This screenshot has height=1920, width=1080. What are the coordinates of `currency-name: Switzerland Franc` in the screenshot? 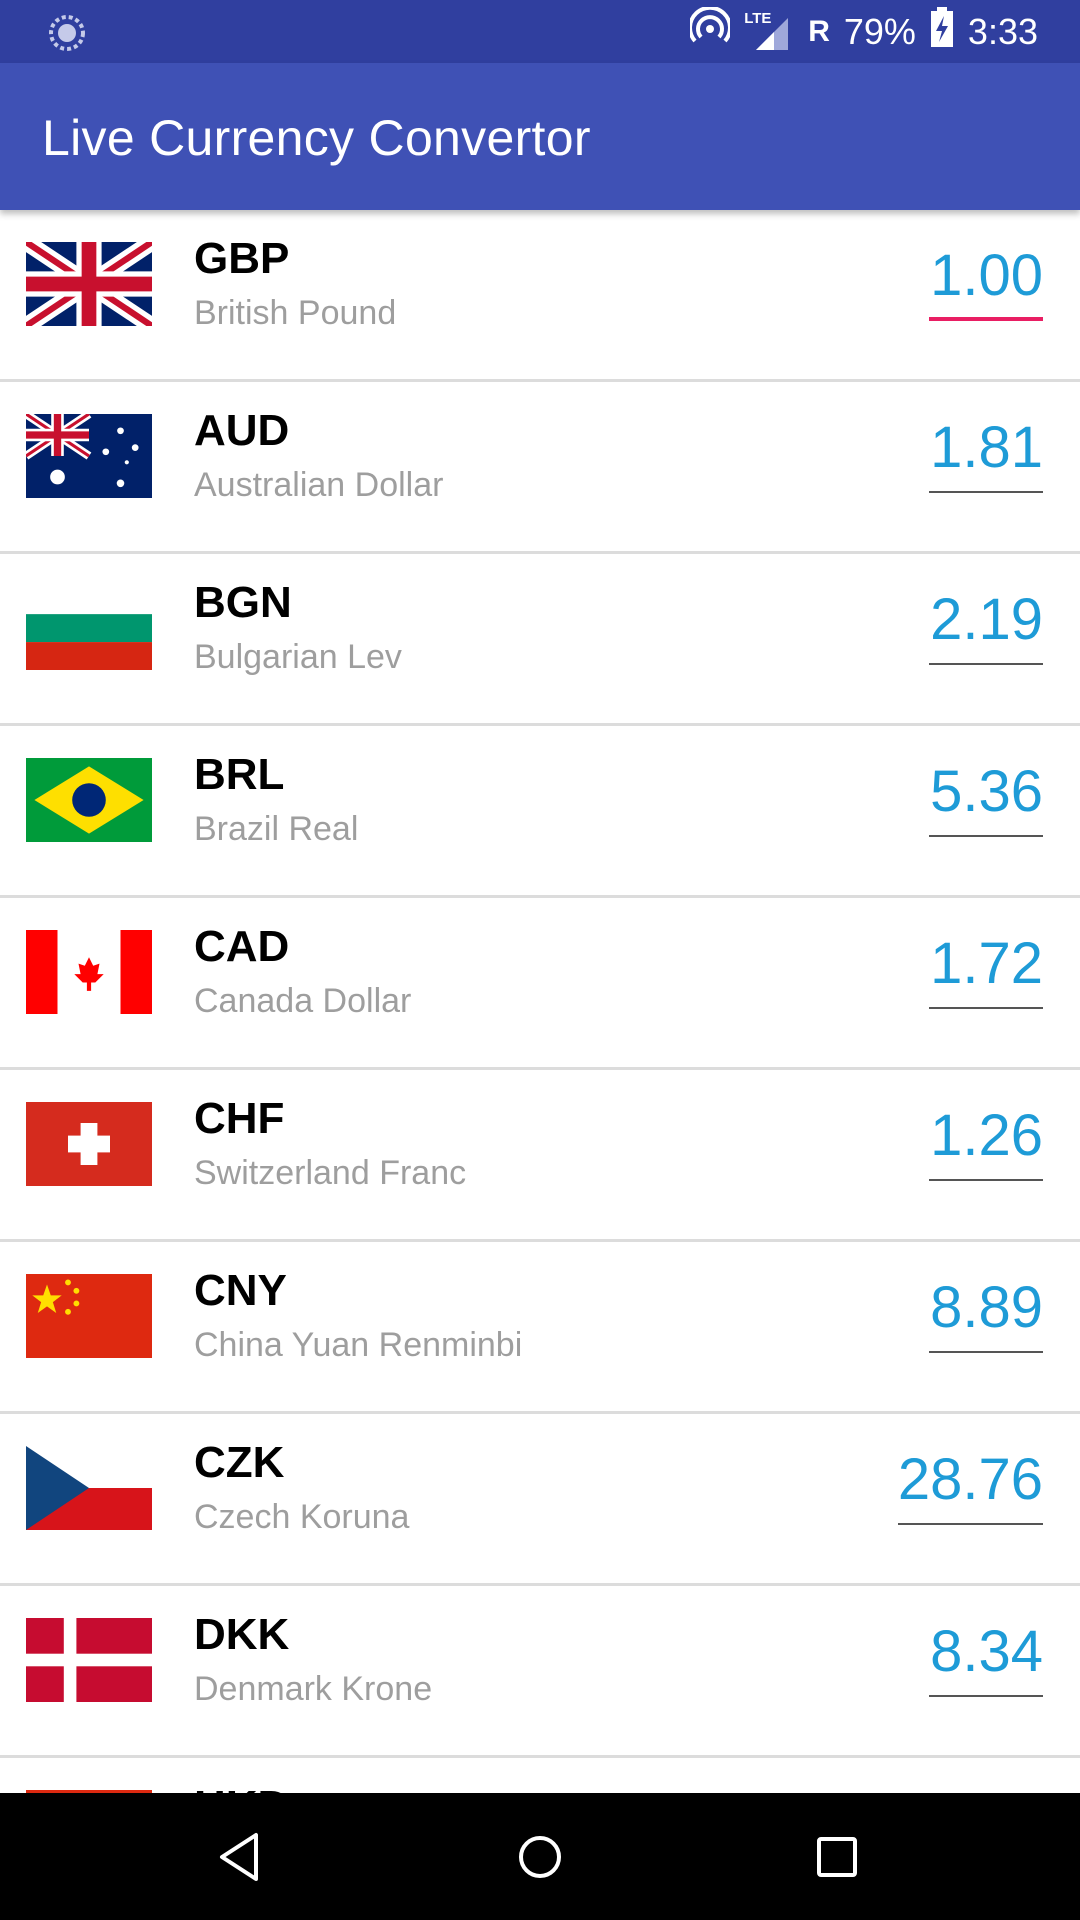 It's located at (330, 1173).